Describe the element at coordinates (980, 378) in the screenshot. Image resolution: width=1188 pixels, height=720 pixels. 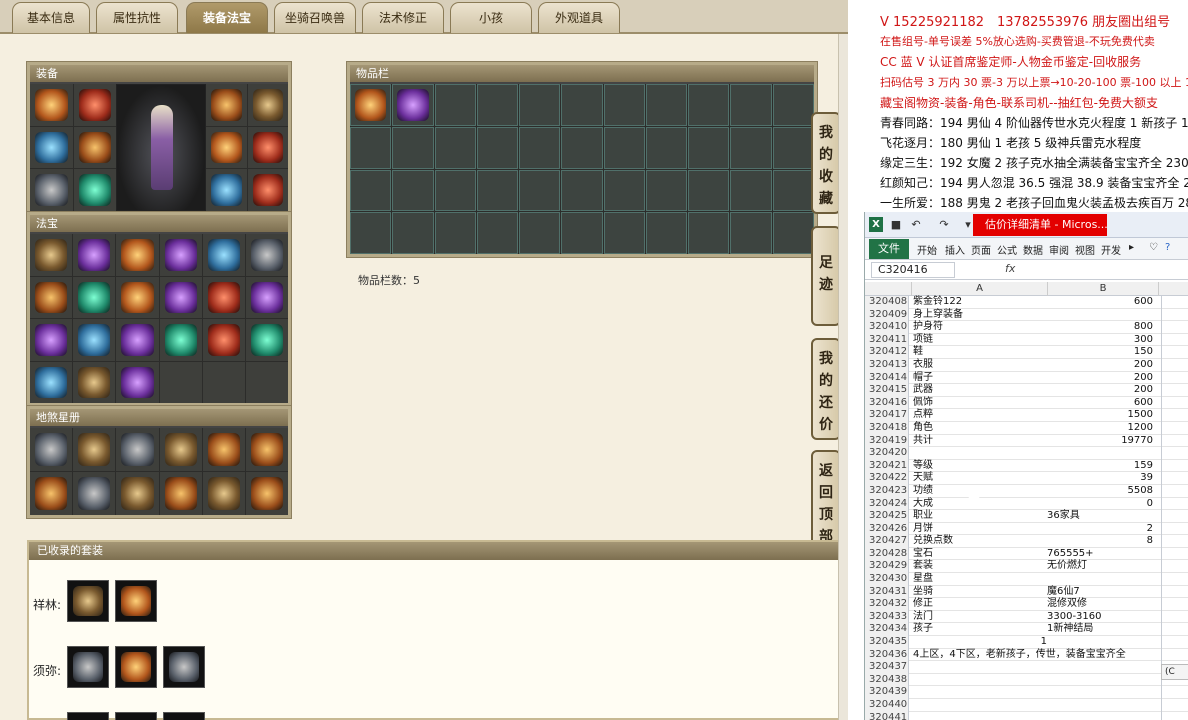
I see `cell-a: 帽子` at that location.